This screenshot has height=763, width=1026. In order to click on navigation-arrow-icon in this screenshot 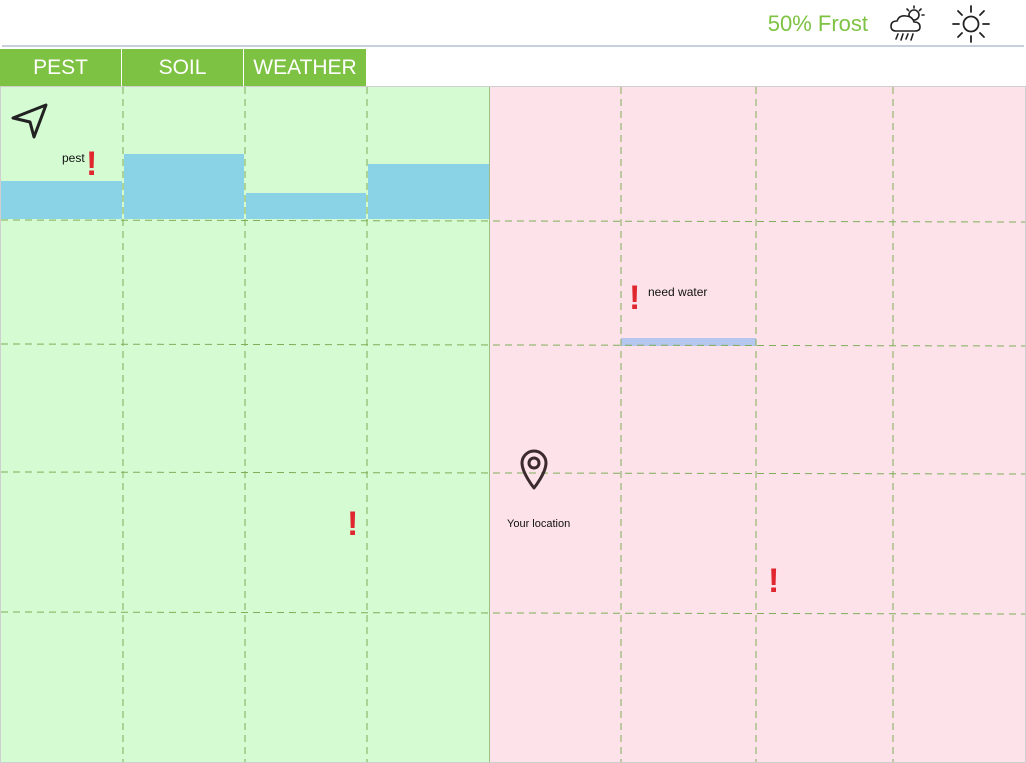, I will do `click(30, 121)`.